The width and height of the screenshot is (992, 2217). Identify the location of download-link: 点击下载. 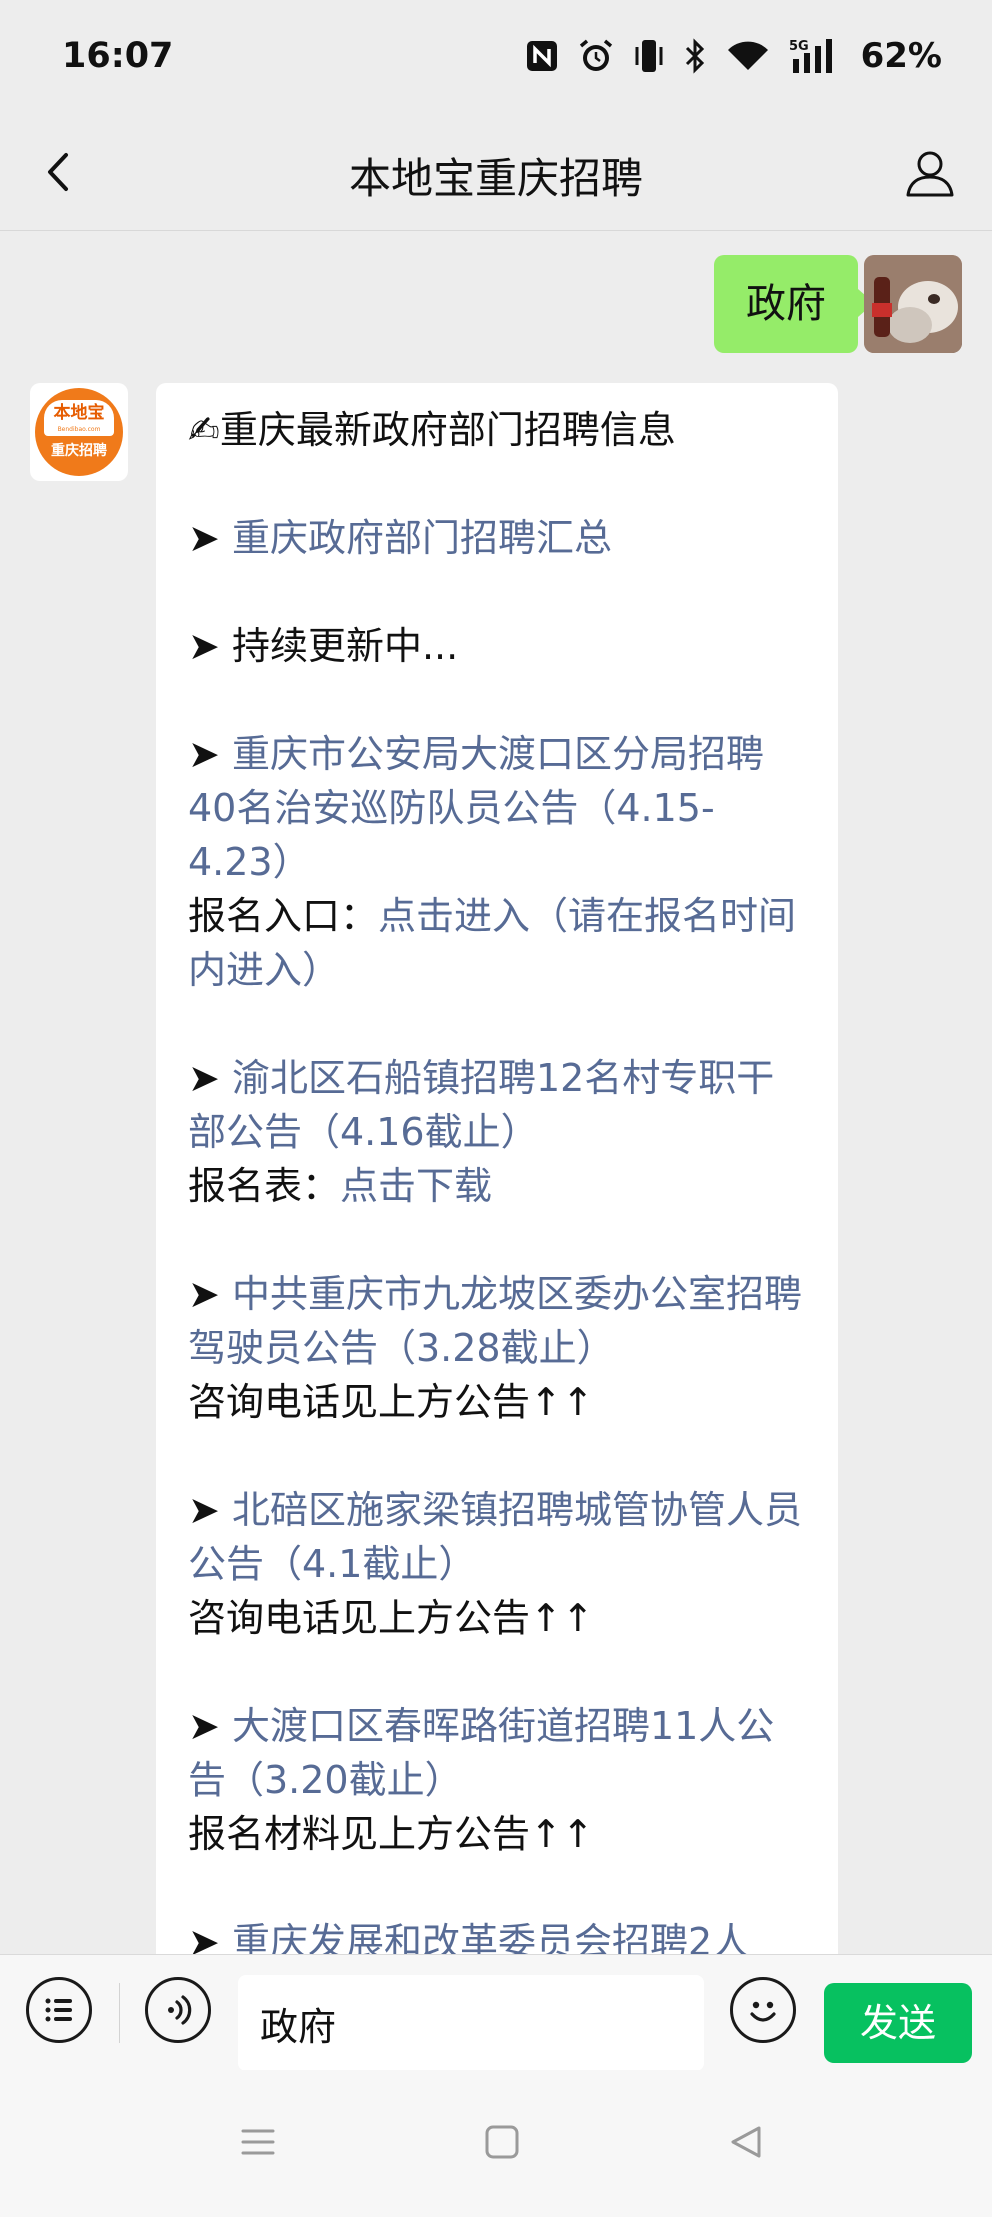
(416, 1186).